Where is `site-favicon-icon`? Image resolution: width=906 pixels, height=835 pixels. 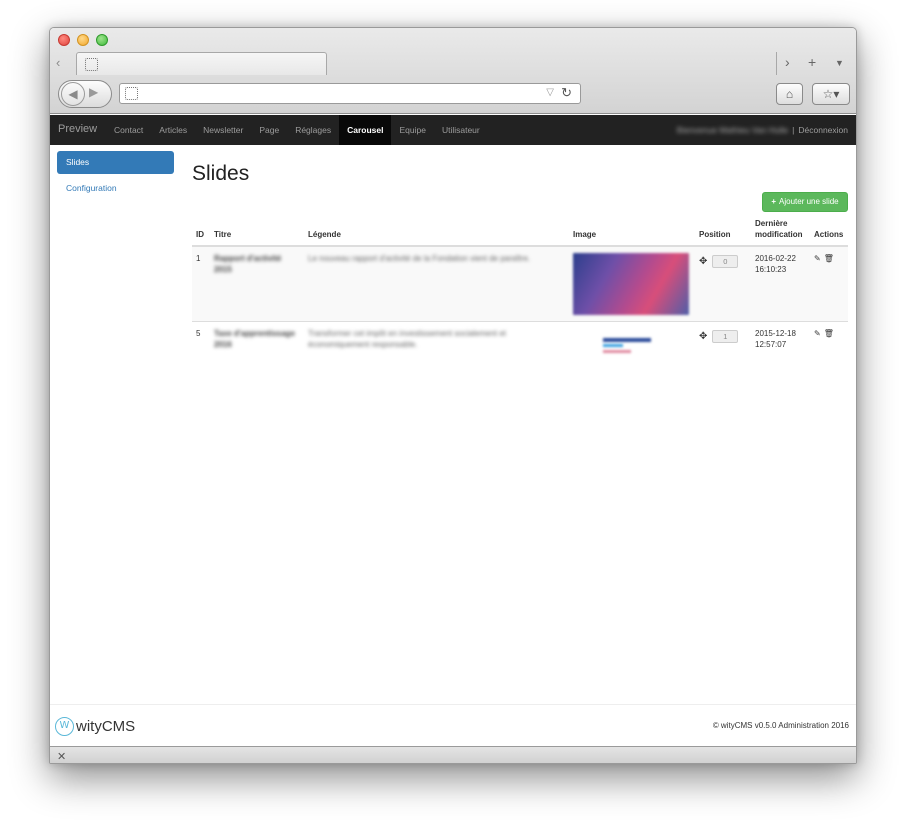 site-favicon-icon is located at coordinates (131, 93).